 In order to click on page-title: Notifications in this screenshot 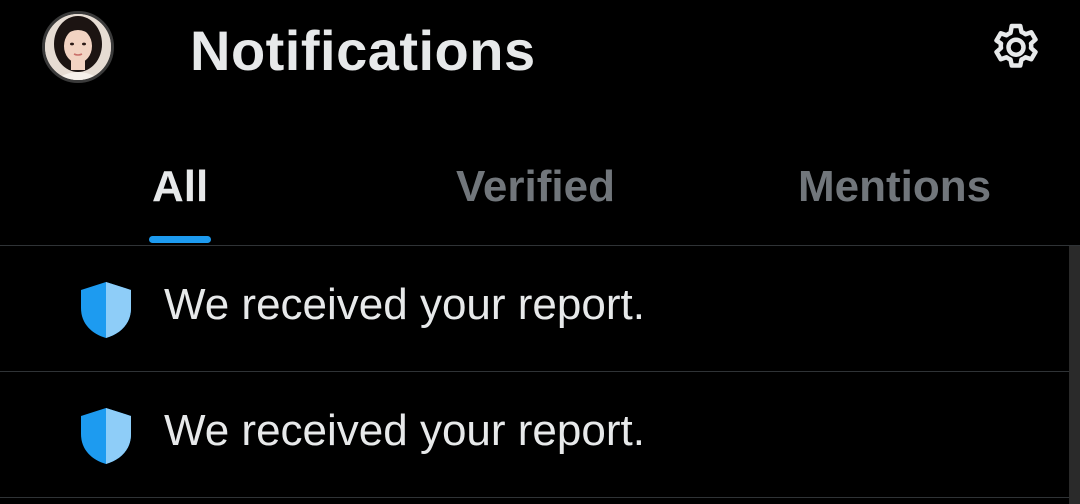, I will do `click(363, 50)`.